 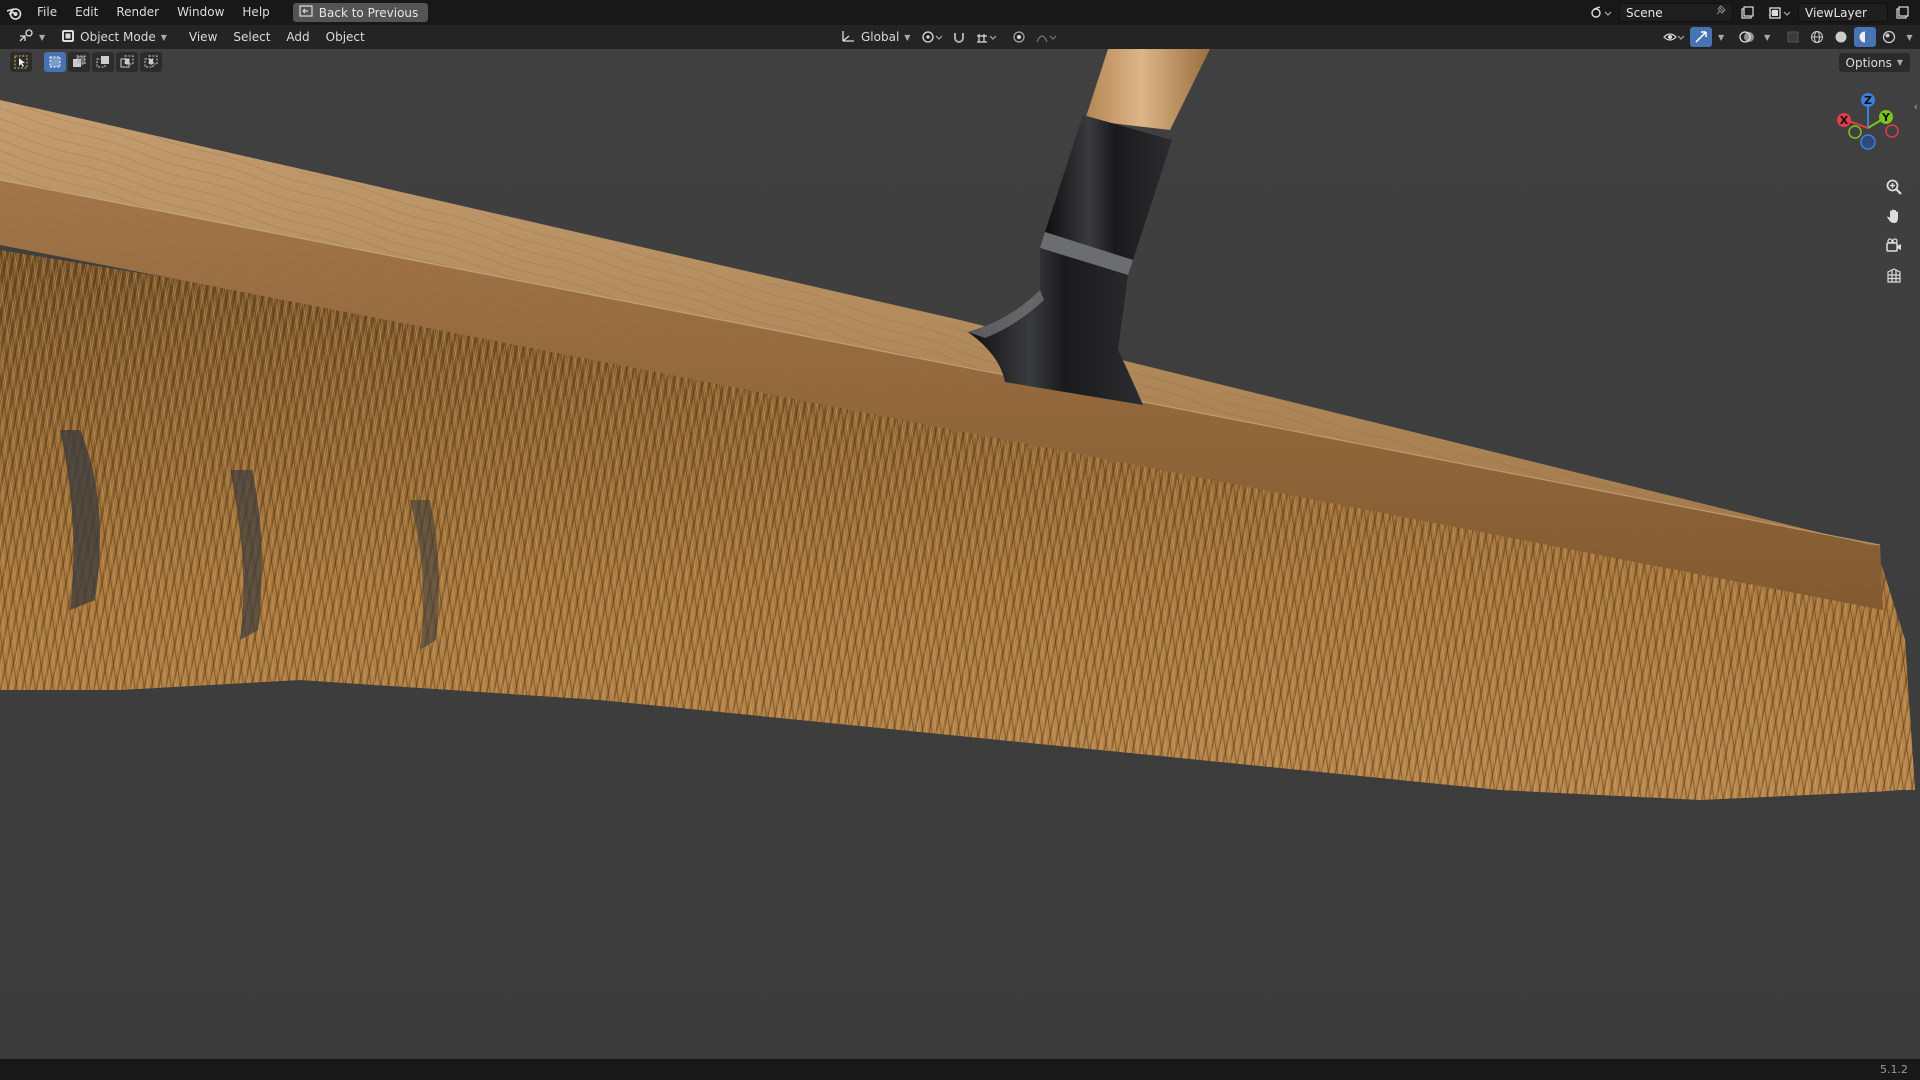 I want to click on pivot-icon, so click(x=932, y=37).